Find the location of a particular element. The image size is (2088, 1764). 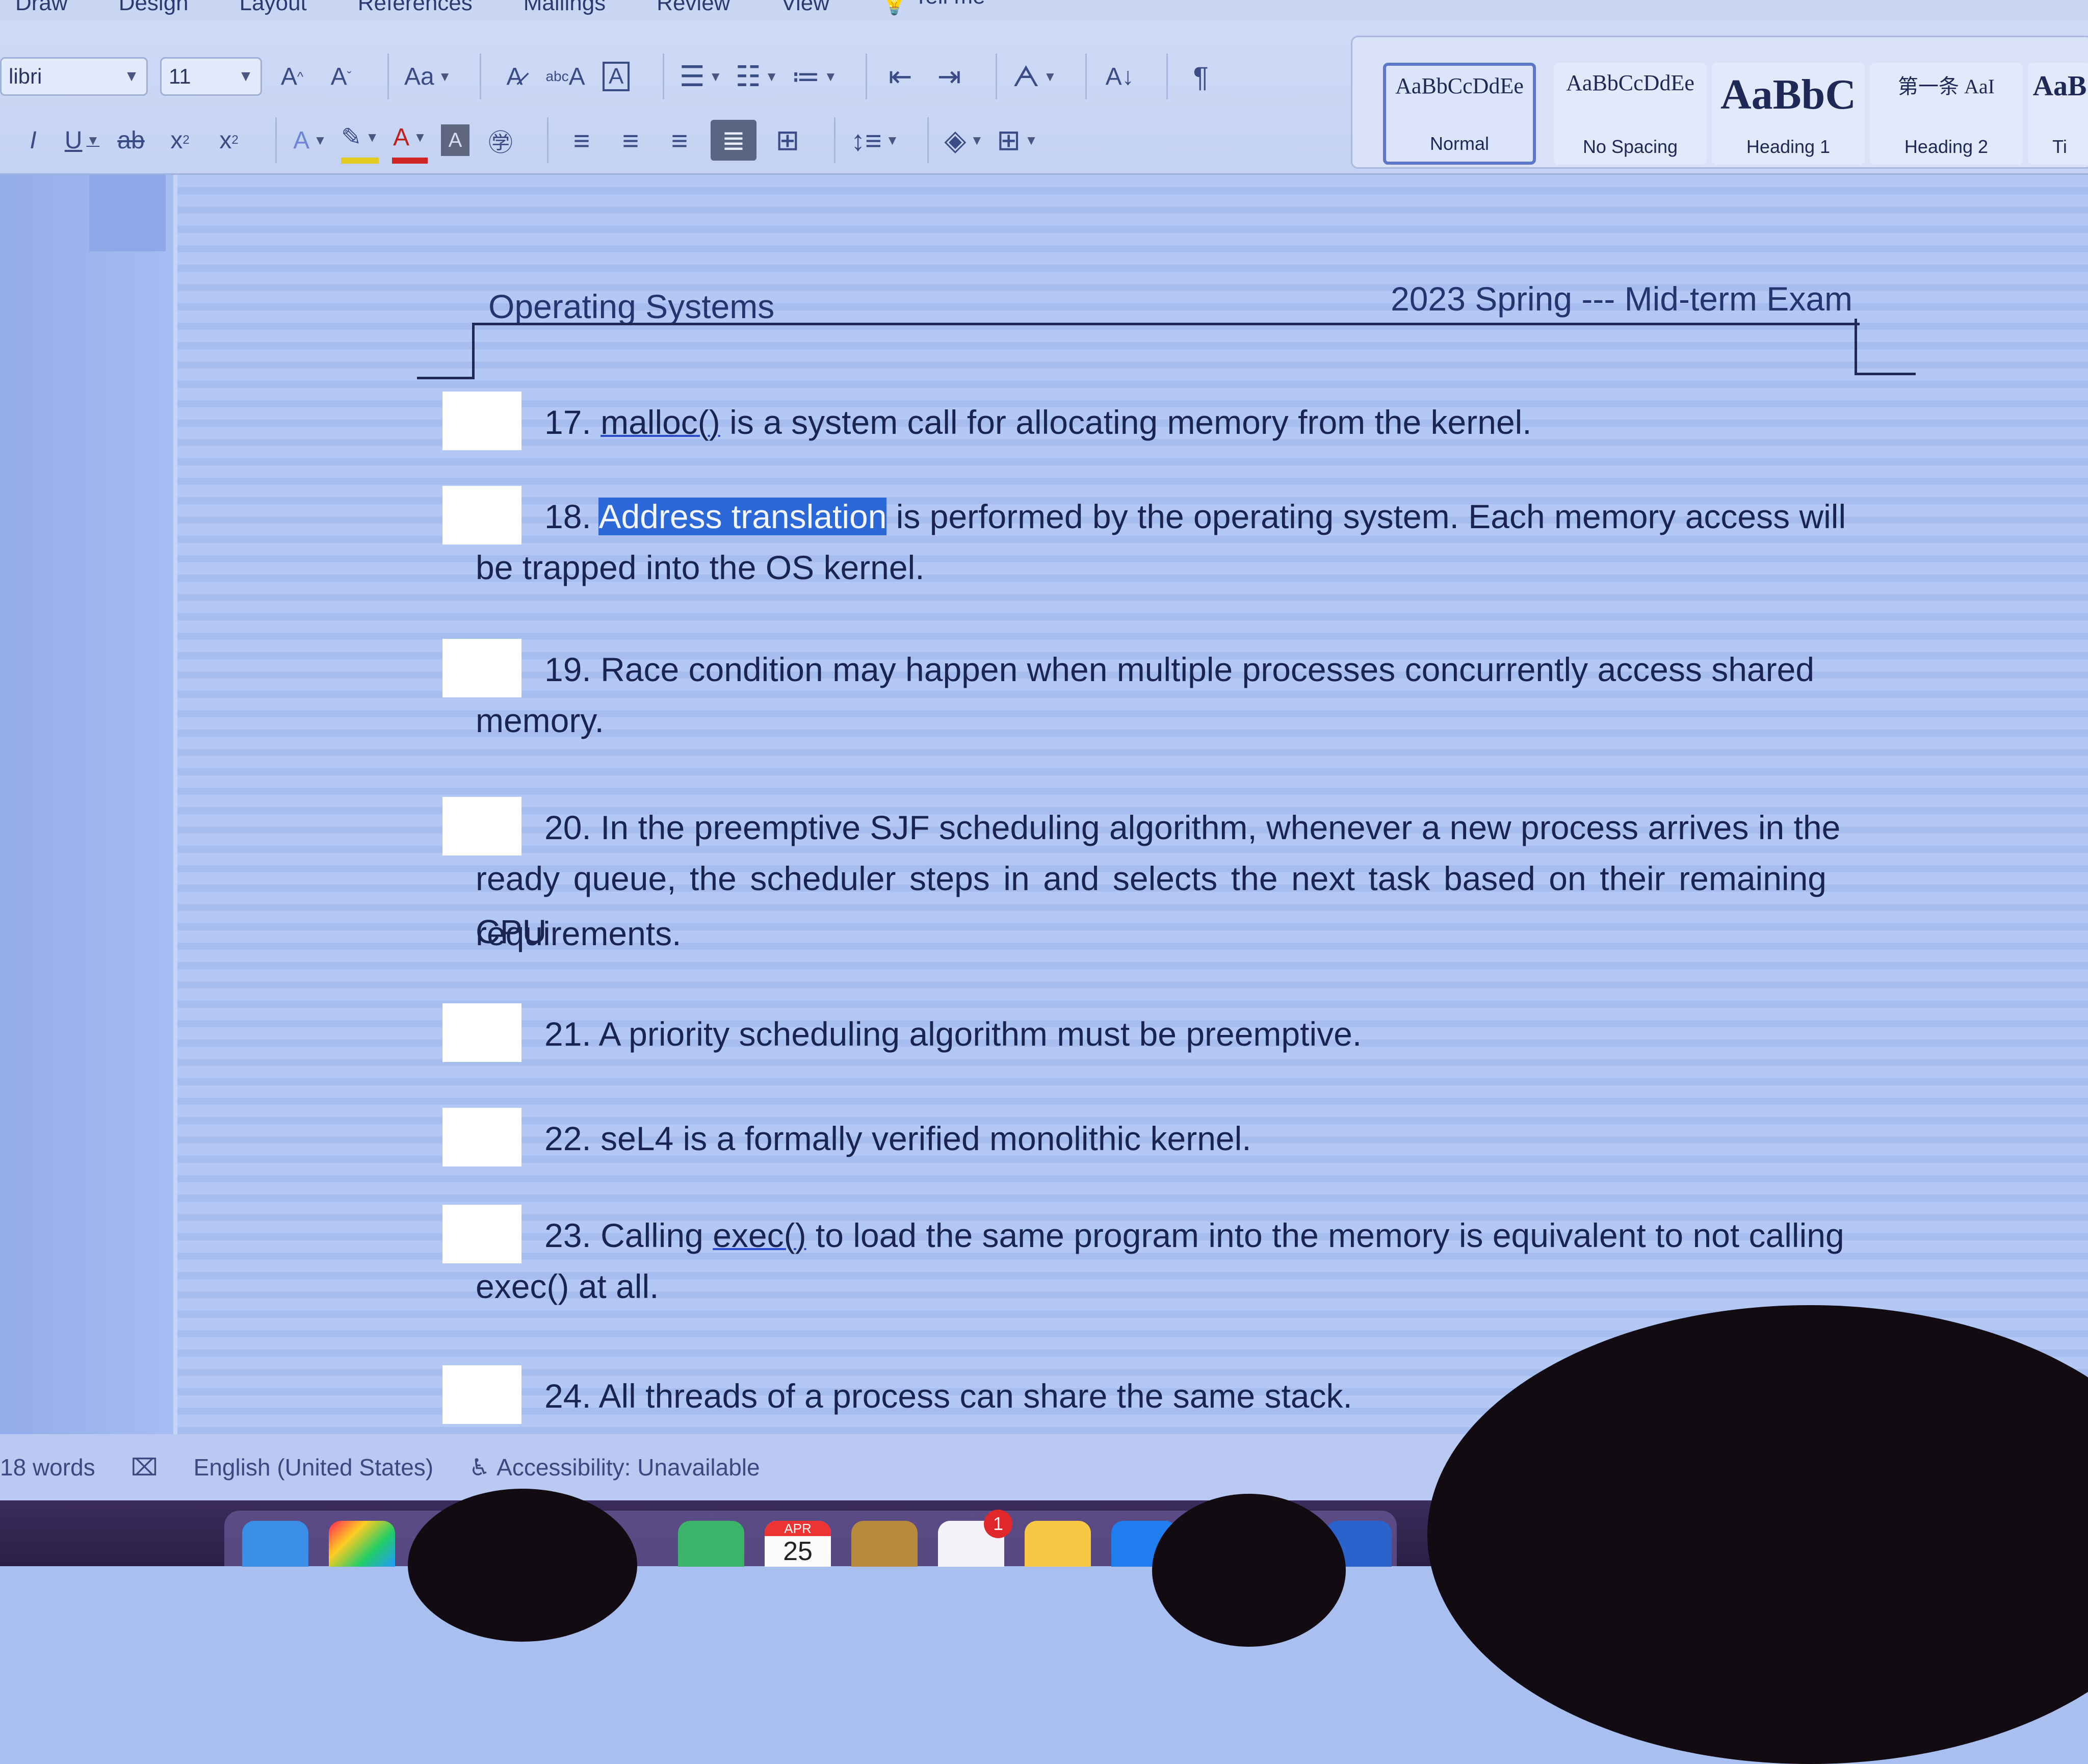

menu-layout: Layout is located at coordinates (273, 8).